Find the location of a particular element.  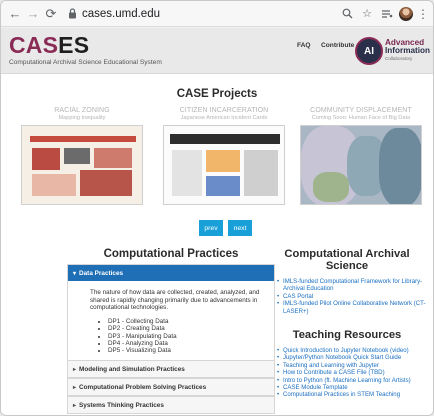

accordion-header: ▸ Systems Thinking Practices is located at coordinates (171, 405).